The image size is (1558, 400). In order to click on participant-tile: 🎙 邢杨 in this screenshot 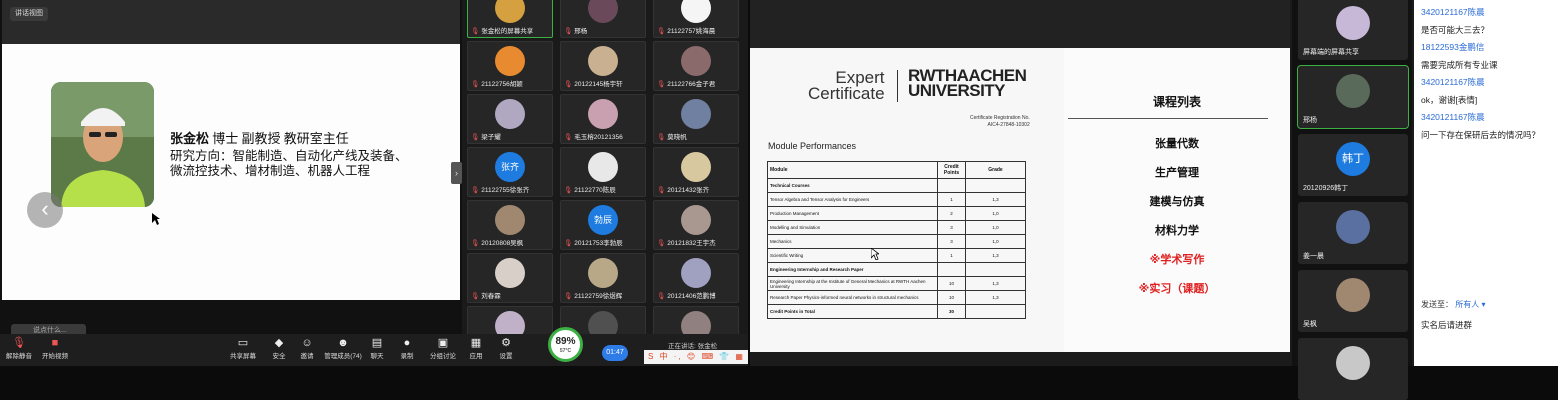, I will do `click(603, 19)`.